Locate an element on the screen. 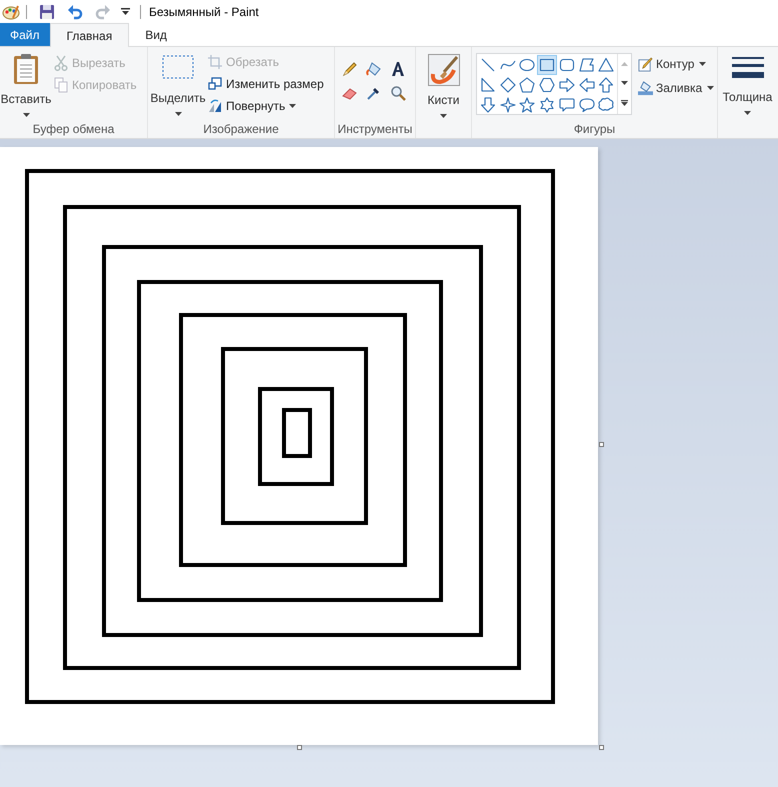  text-icon is located at coordinates (398, 69).